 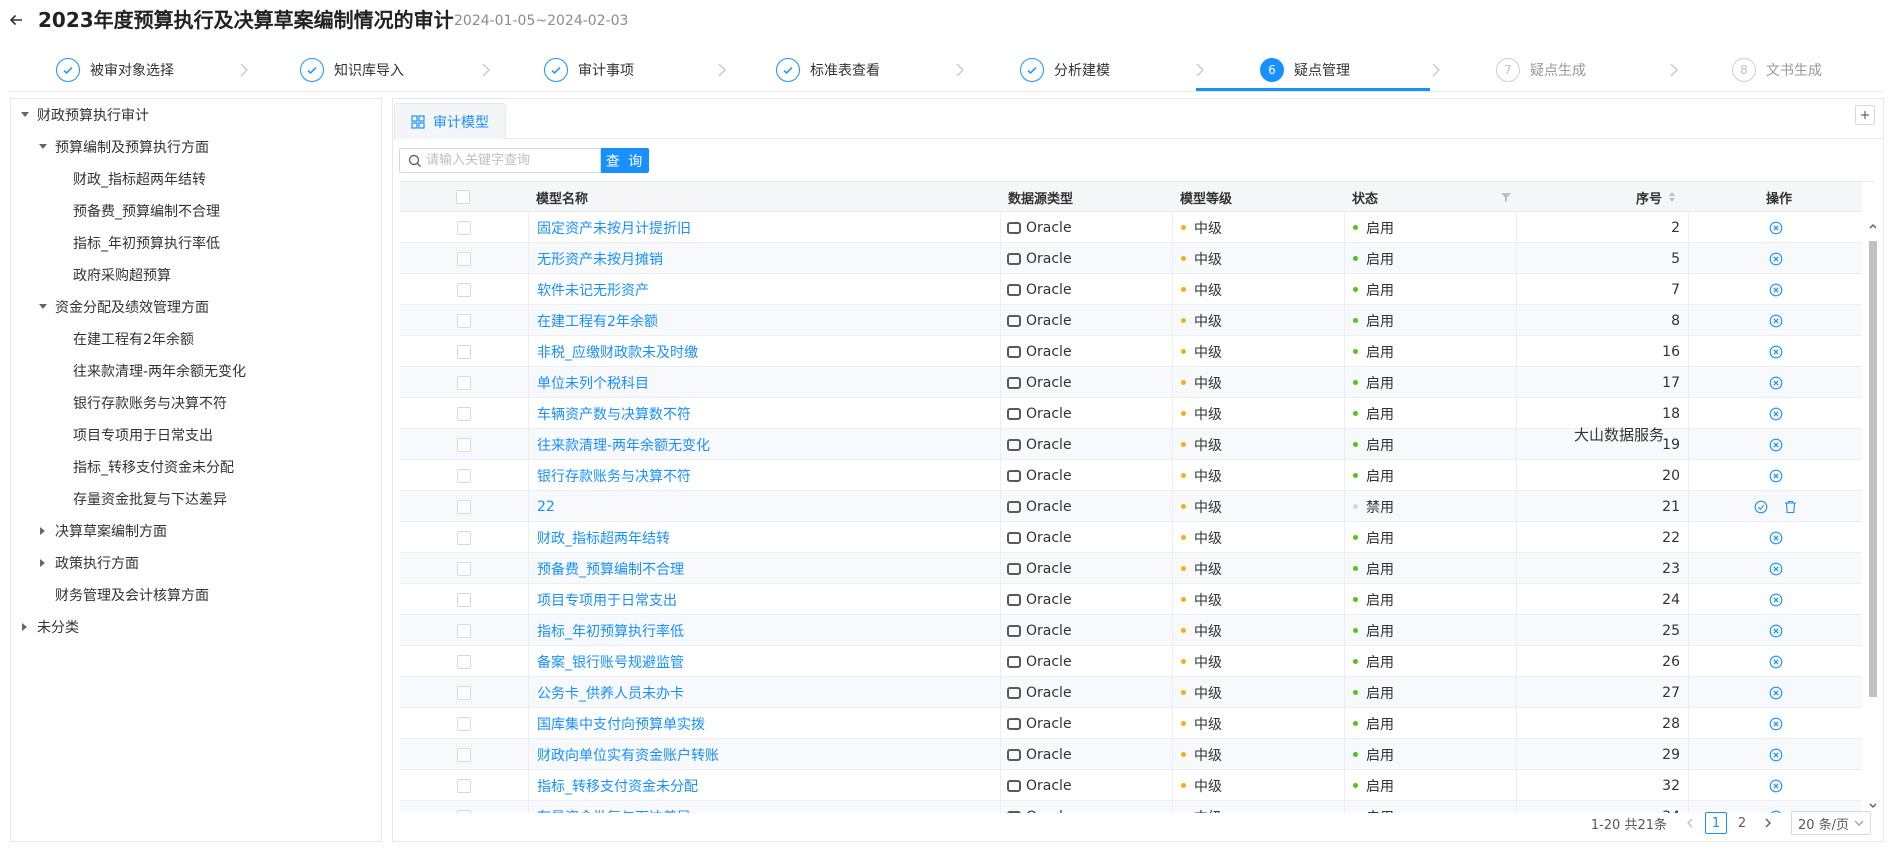 I want to click on tree-node: 决算草案编制方面, so click(x=101, y=531).